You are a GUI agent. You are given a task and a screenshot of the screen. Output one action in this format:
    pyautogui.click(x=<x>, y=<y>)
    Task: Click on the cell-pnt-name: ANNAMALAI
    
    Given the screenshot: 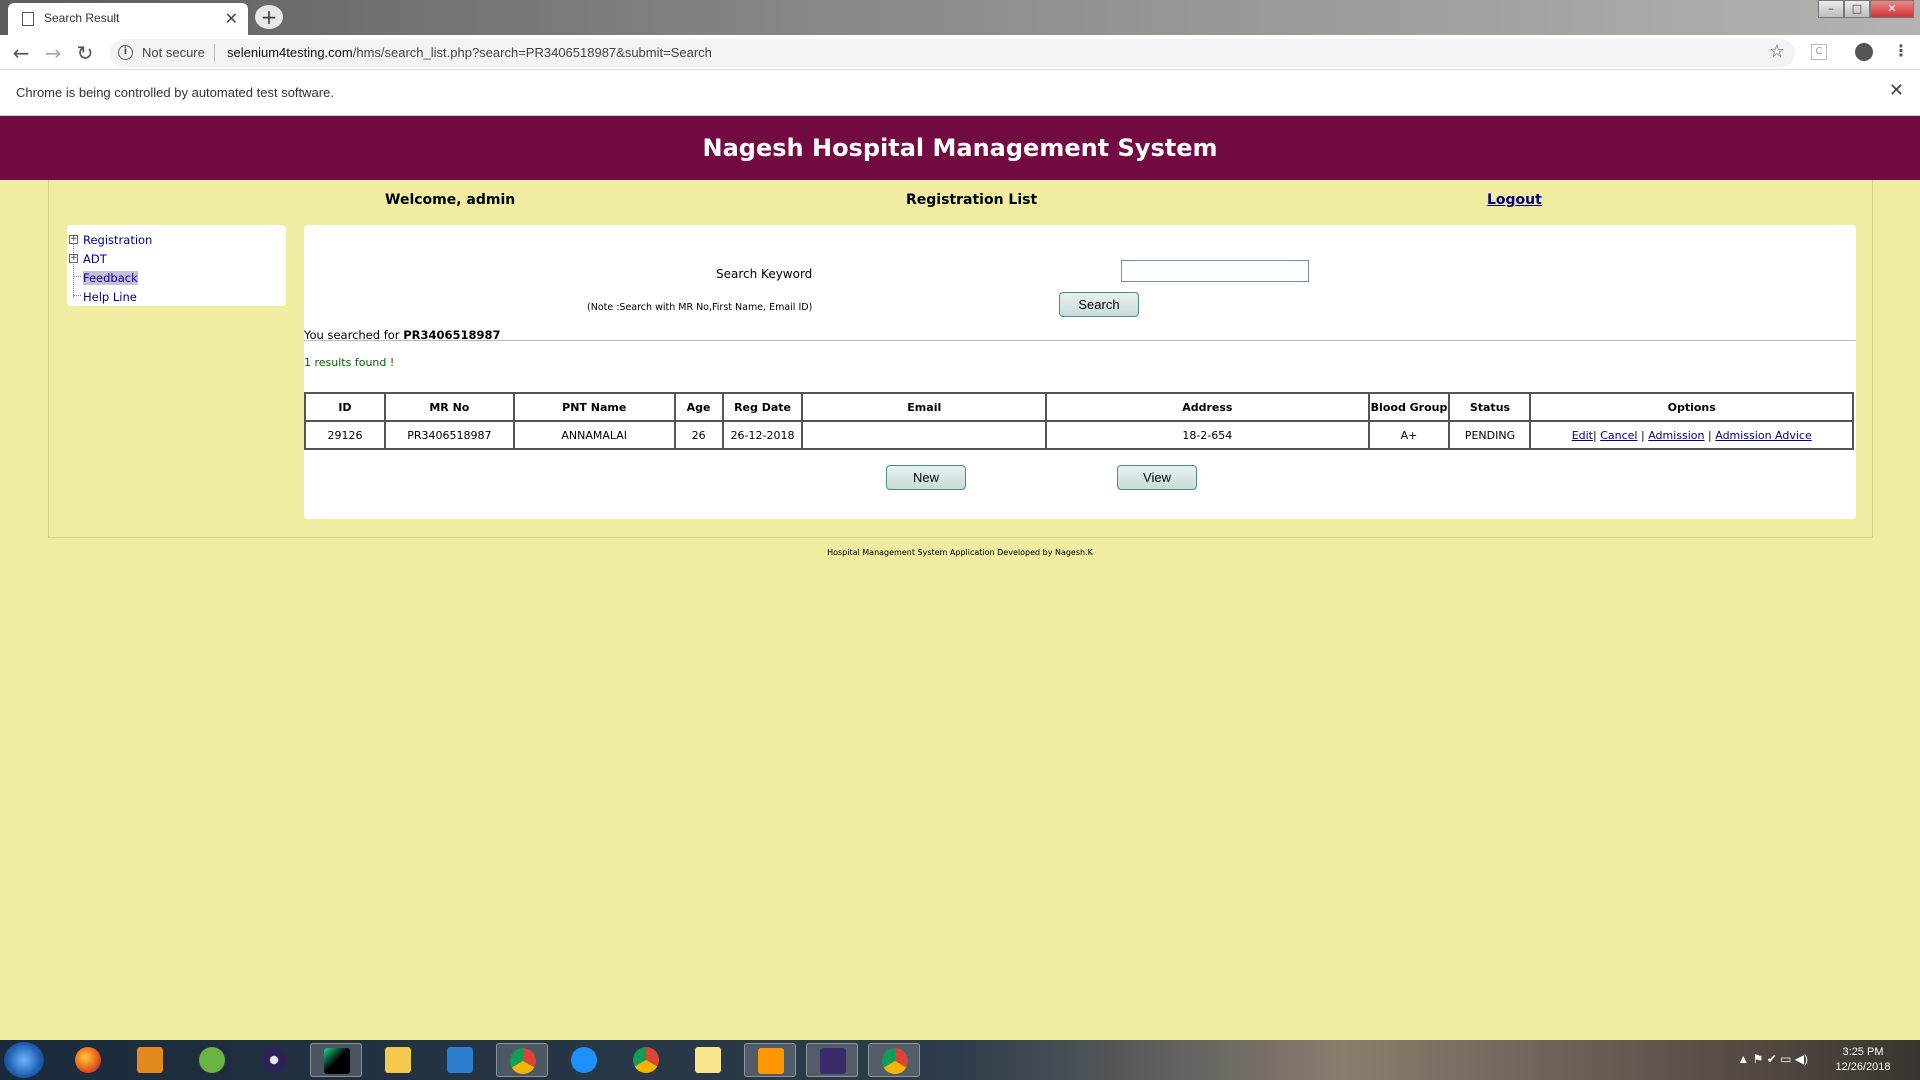 What is the action you would take?
    pyautogui.click(x=594, y=435)
    